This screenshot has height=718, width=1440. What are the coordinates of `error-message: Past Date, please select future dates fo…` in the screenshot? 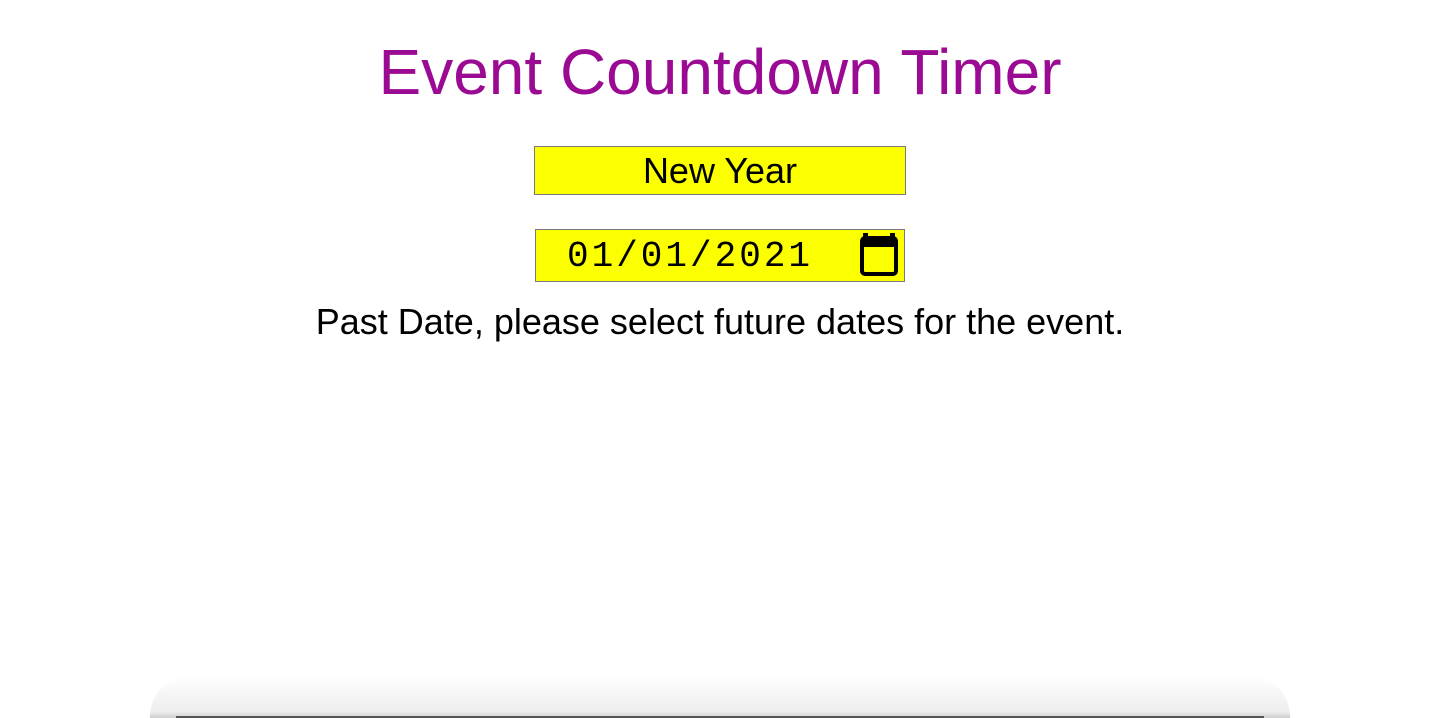 It's located at (720, 321).